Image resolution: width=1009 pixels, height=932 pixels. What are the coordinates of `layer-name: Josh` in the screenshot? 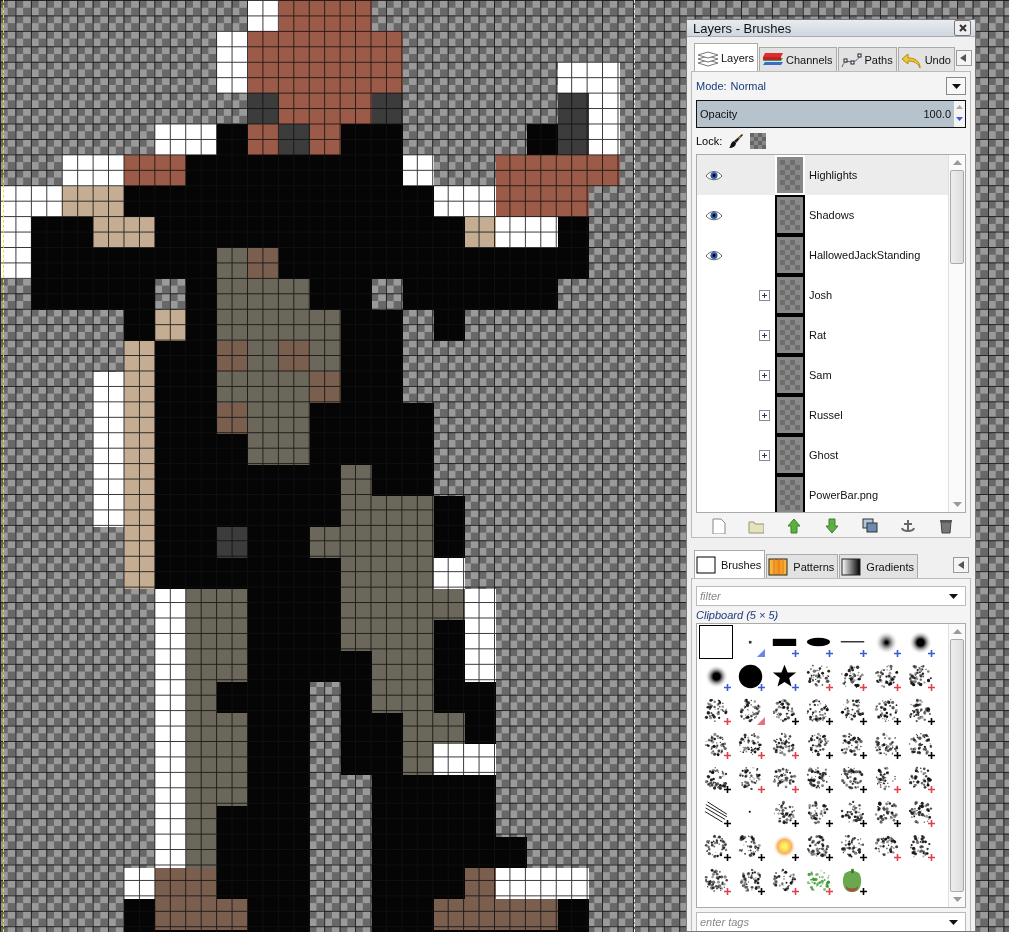 It's located at (821, 295).